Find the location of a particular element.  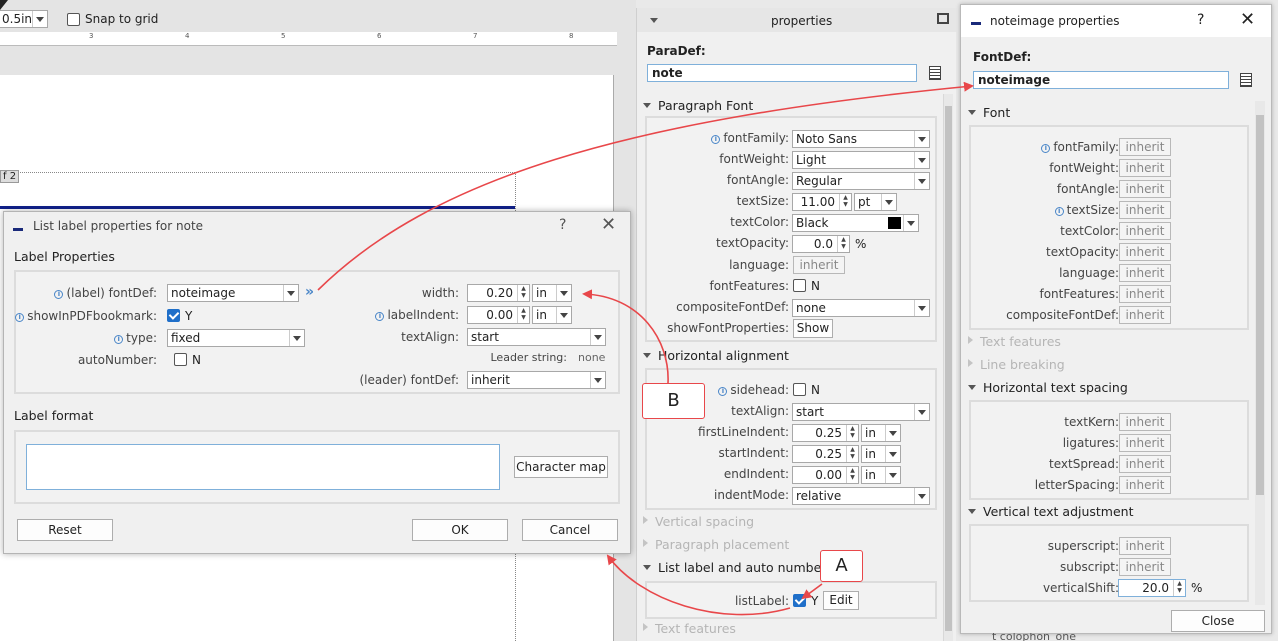

ni-fontfamily-inherit: inherit is located at coordinates (1145, 147).